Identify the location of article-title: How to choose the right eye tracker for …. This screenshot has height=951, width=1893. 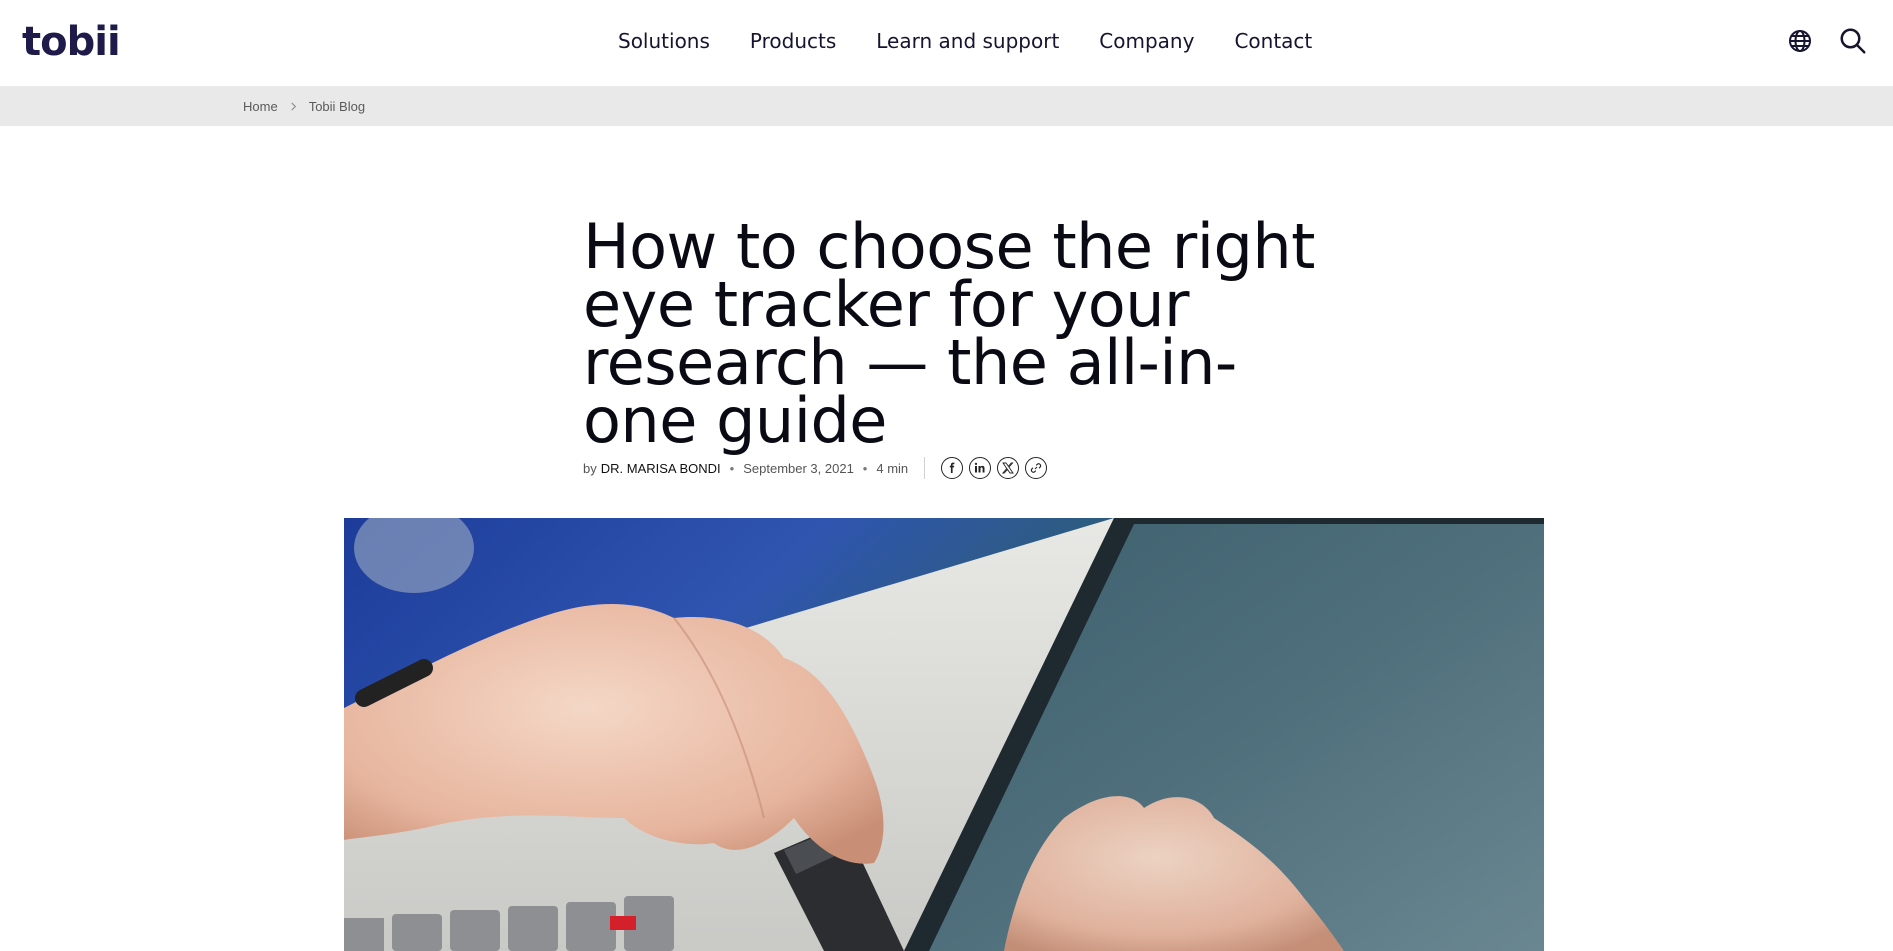
(949, 333).